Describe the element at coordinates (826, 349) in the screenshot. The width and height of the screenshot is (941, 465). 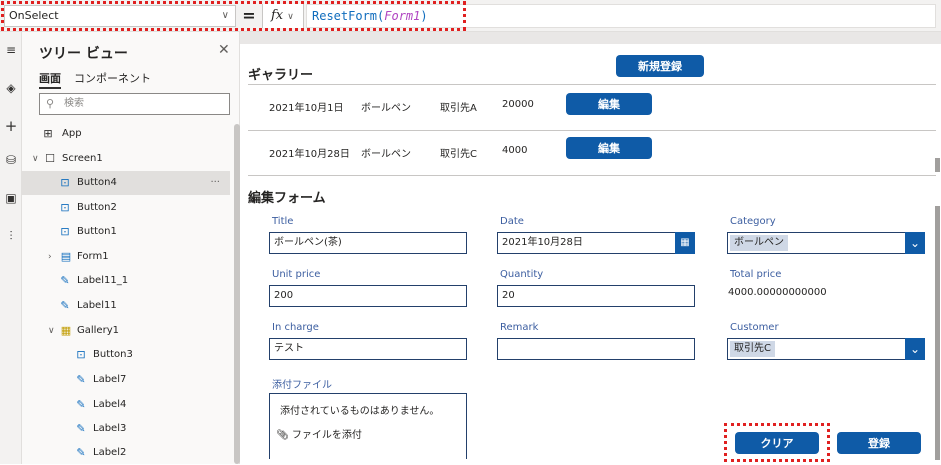
I see `customer-dropdown: 取引先C ⌄` at that location.